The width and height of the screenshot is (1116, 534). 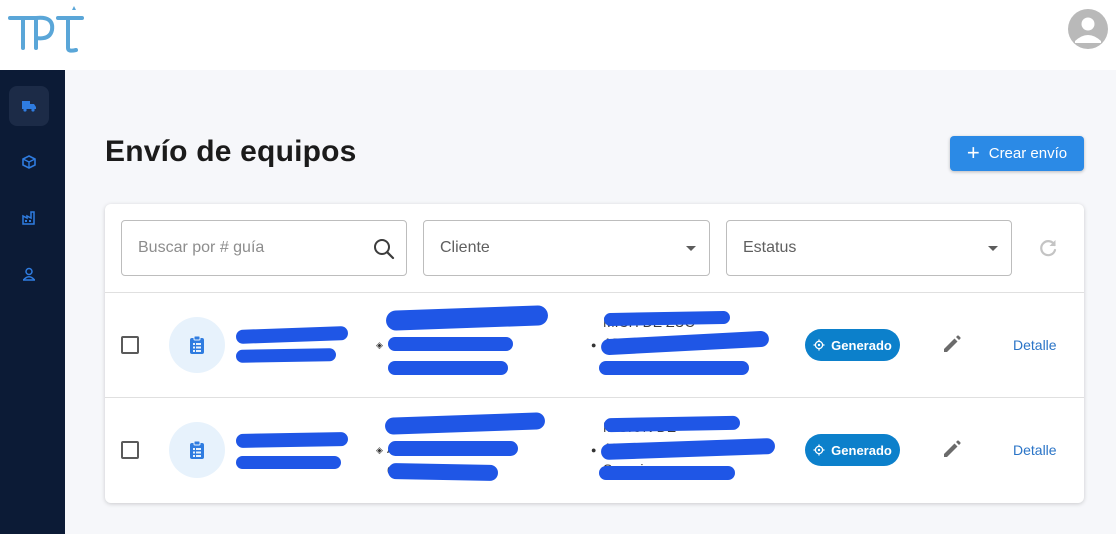 What do you see at coordinates (384, 249) in the screenshot?
I see `search-icon` at bounding box center [384, 249].